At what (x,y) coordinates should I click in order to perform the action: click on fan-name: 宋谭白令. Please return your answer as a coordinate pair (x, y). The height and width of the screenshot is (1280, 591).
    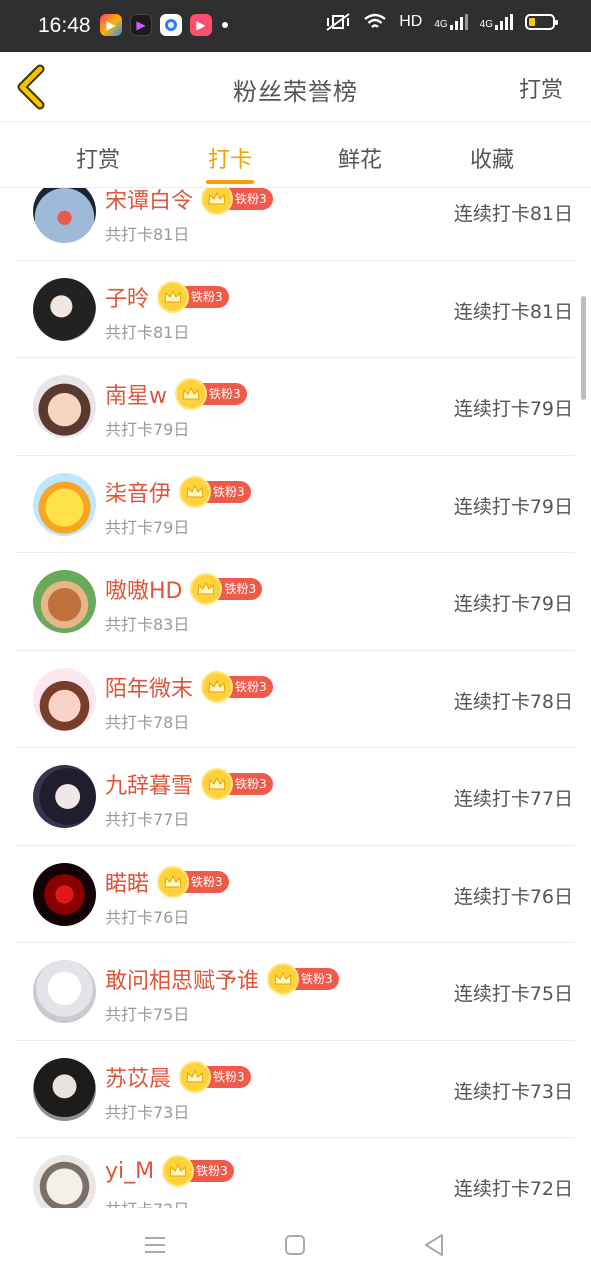
    Looking at the image, I should click on (149, 201).